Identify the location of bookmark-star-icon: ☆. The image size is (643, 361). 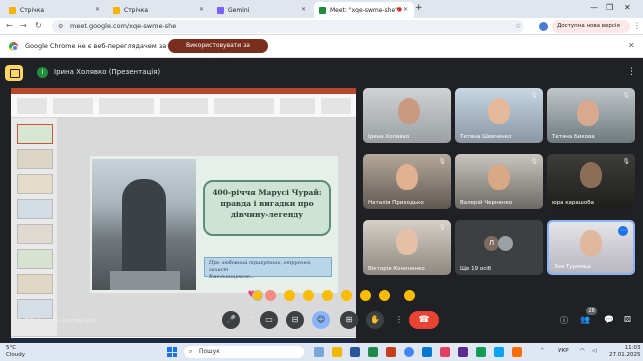
(518, 26).